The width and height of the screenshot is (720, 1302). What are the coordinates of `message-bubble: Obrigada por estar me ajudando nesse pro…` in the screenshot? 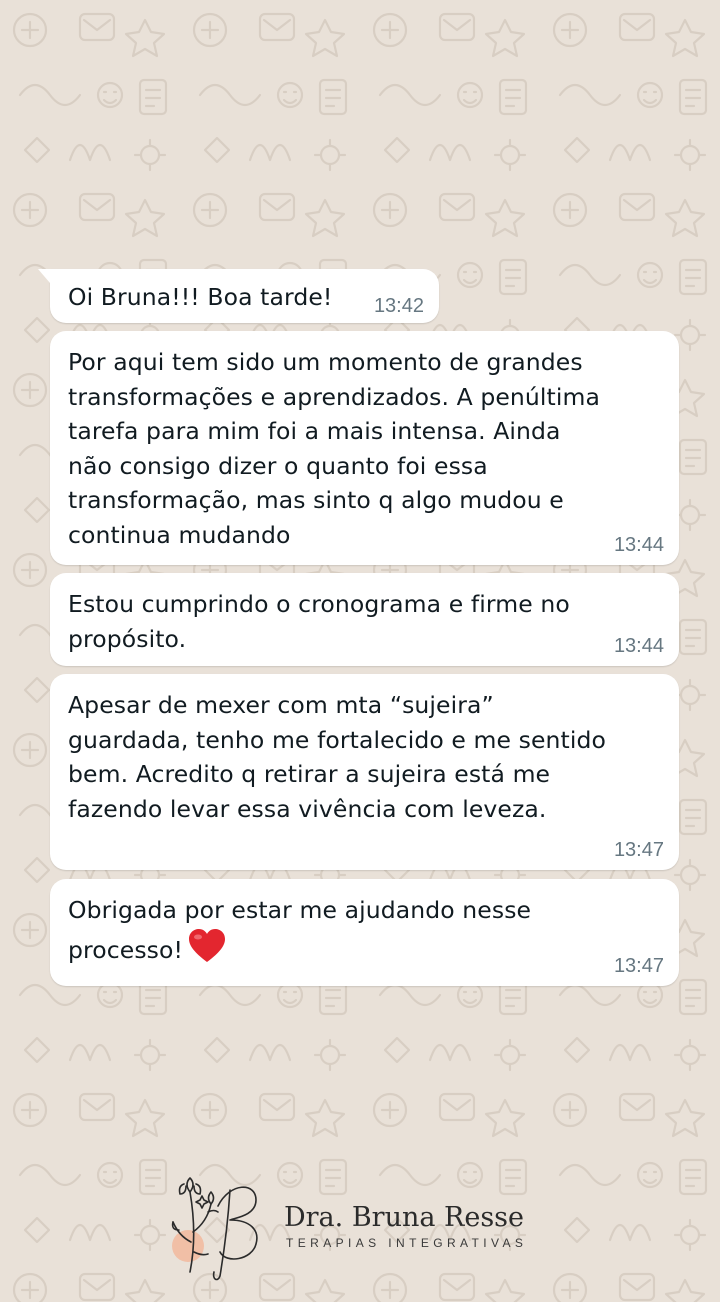 It's located at (364, 932).